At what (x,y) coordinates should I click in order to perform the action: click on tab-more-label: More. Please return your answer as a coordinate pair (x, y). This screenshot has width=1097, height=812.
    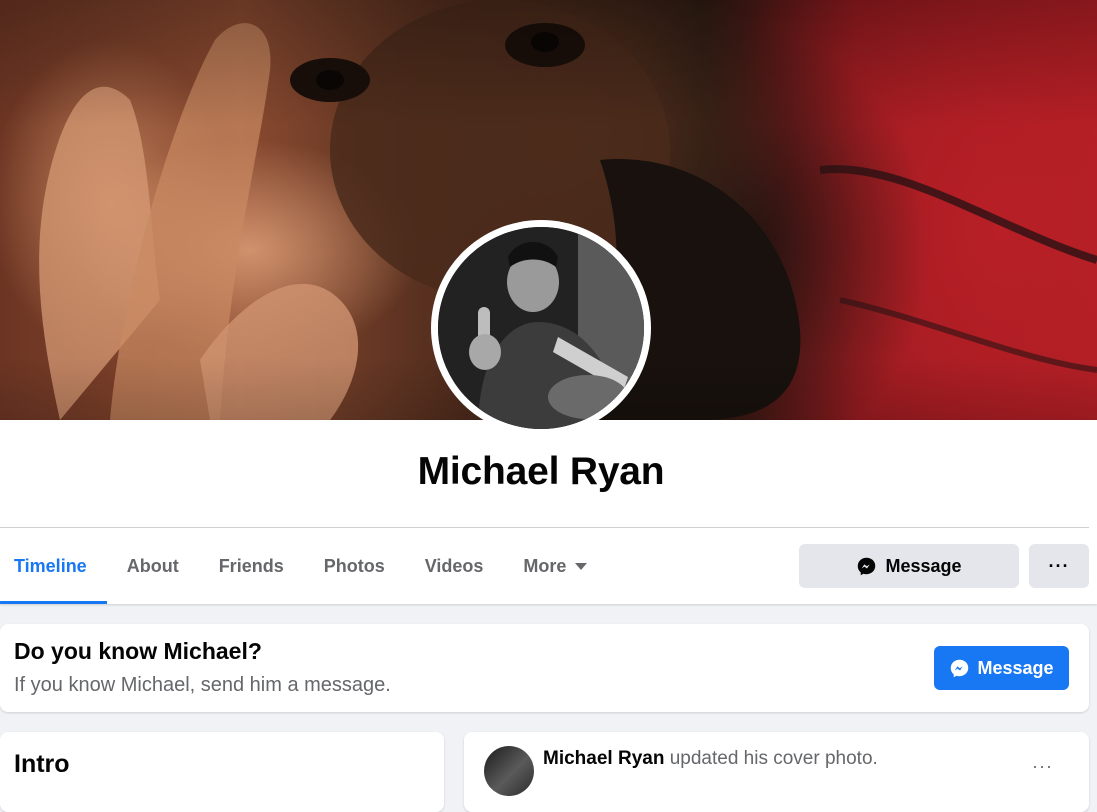
    Looking at the image, I should click on (545, 565).